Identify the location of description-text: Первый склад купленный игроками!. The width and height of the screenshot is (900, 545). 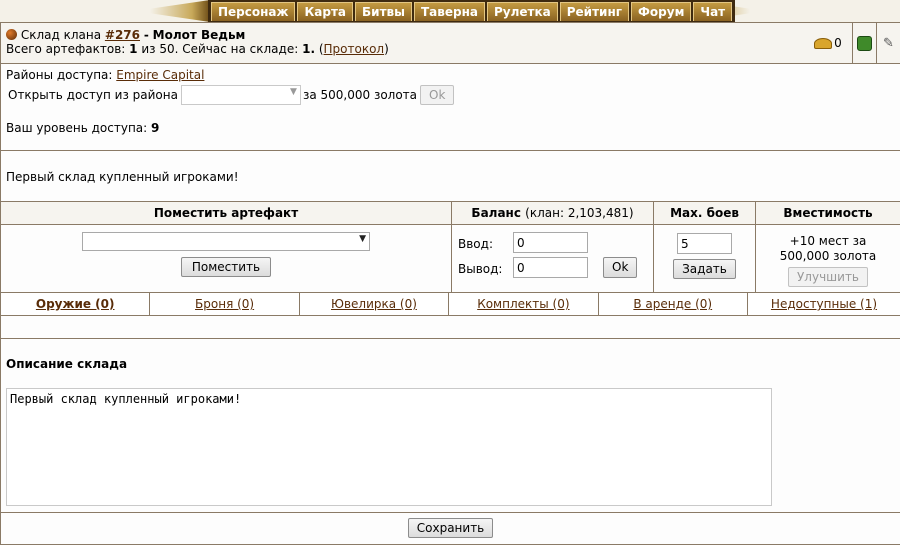
(450, 177).